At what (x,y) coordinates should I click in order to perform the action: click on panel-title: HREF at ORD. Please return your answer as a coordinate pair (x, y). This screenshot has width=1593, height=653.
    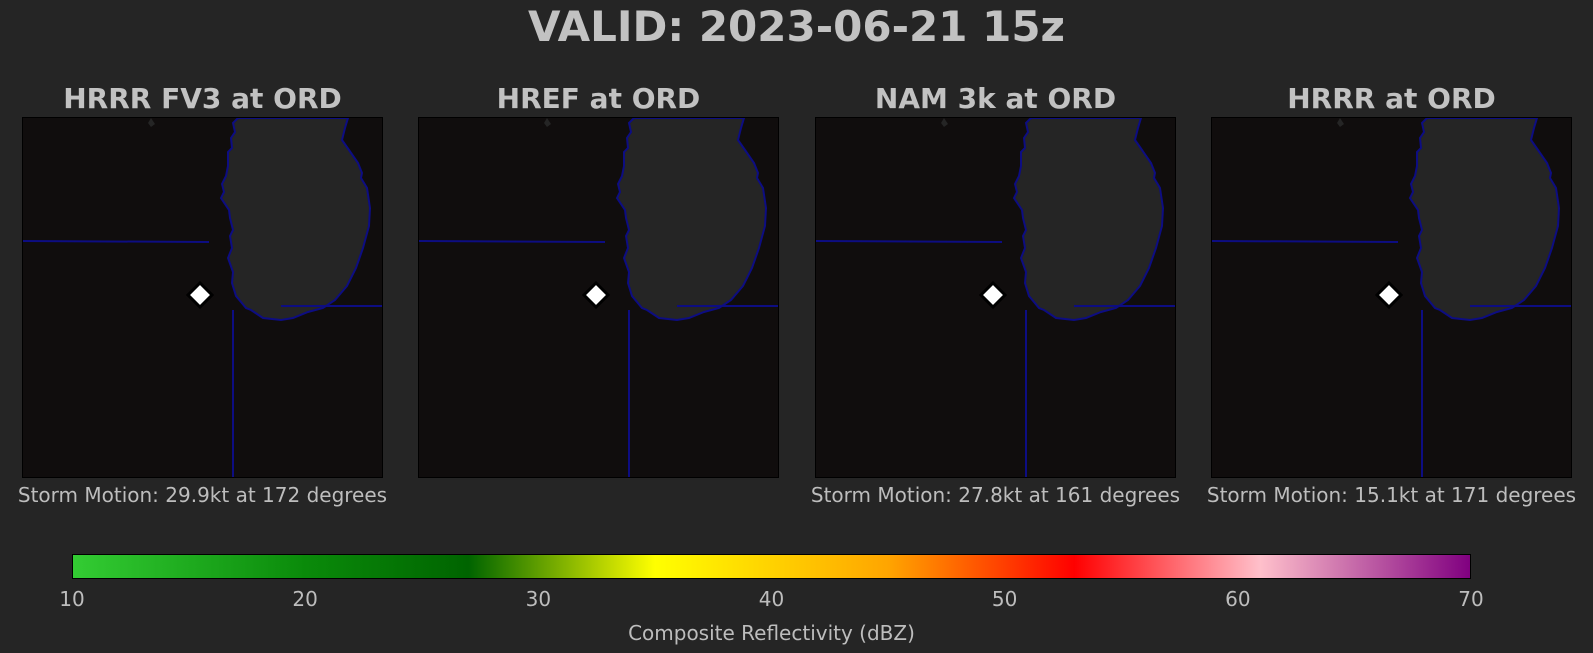
    Looking at the image, I should click on (598, 98).